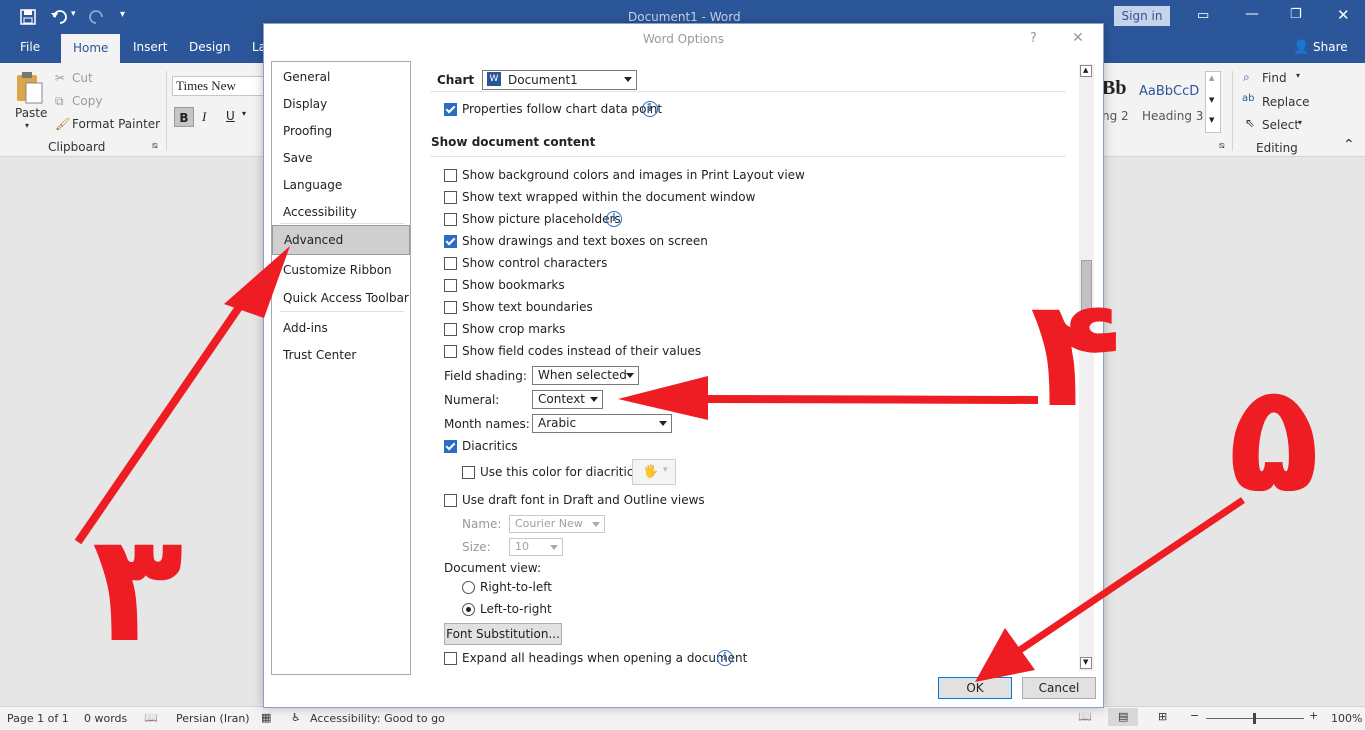  What do you see at coordinates (1076, 354) in the screenshot?
I see `annotation-number-4: ۴` at bounding box center [1076, 354].